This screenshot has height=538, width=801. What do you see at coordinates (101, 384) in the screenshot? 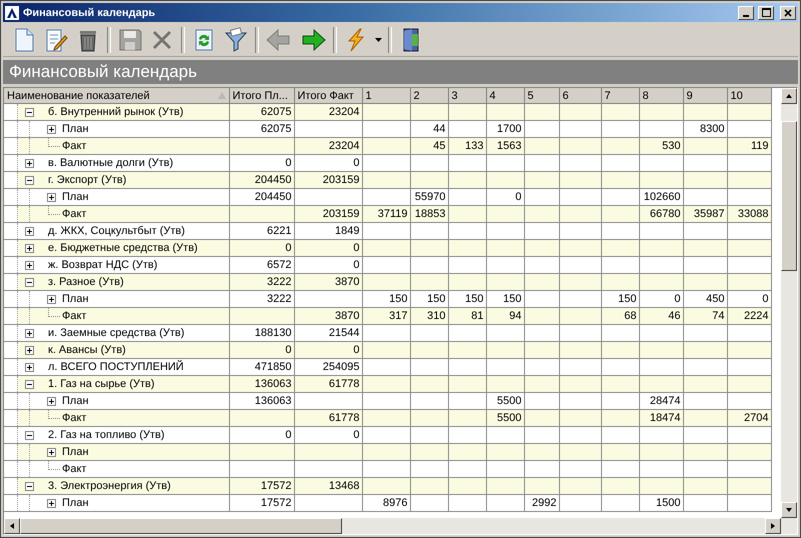
I see `row-label: 1. Газ на сырье (Утв)` at bounding box center [101, 384].